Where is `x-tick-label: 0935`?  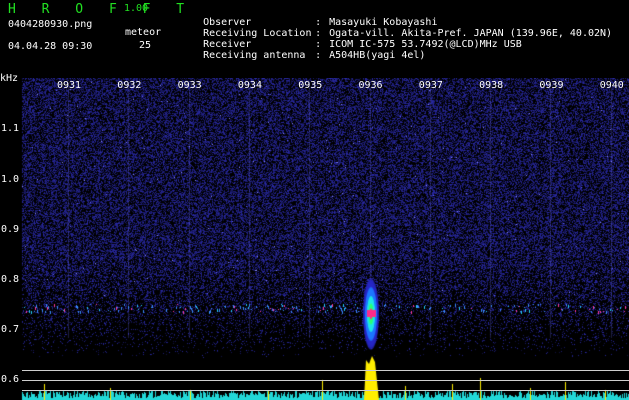
x-tick-label: 0935 is located at coordinates (310, 85).